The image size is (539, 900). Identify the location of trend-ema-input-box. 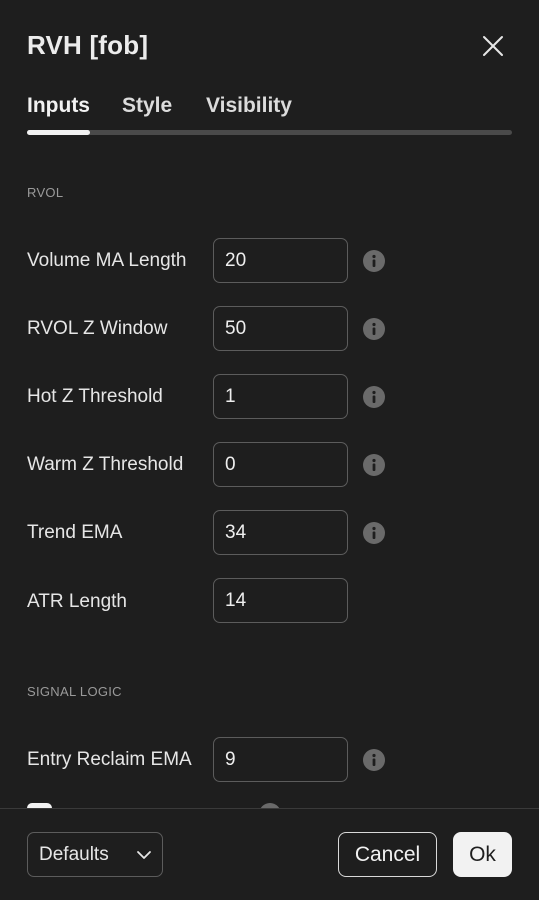
(280, 532).